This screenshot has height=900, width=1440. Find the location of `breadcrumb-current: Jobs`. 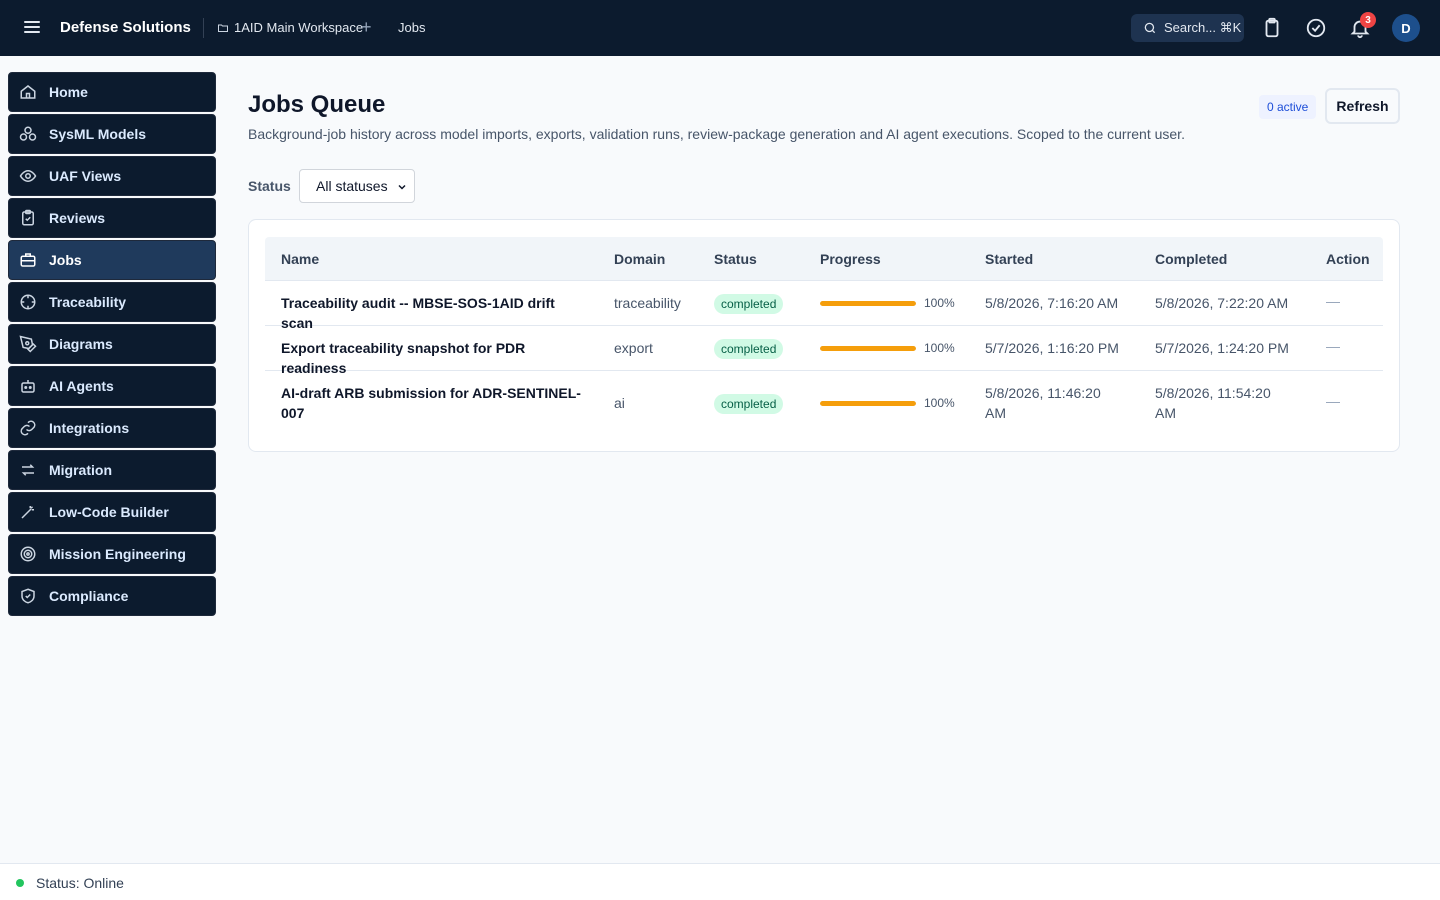

breadcrumb-current: Jobs is located at coordinates (411, 27).